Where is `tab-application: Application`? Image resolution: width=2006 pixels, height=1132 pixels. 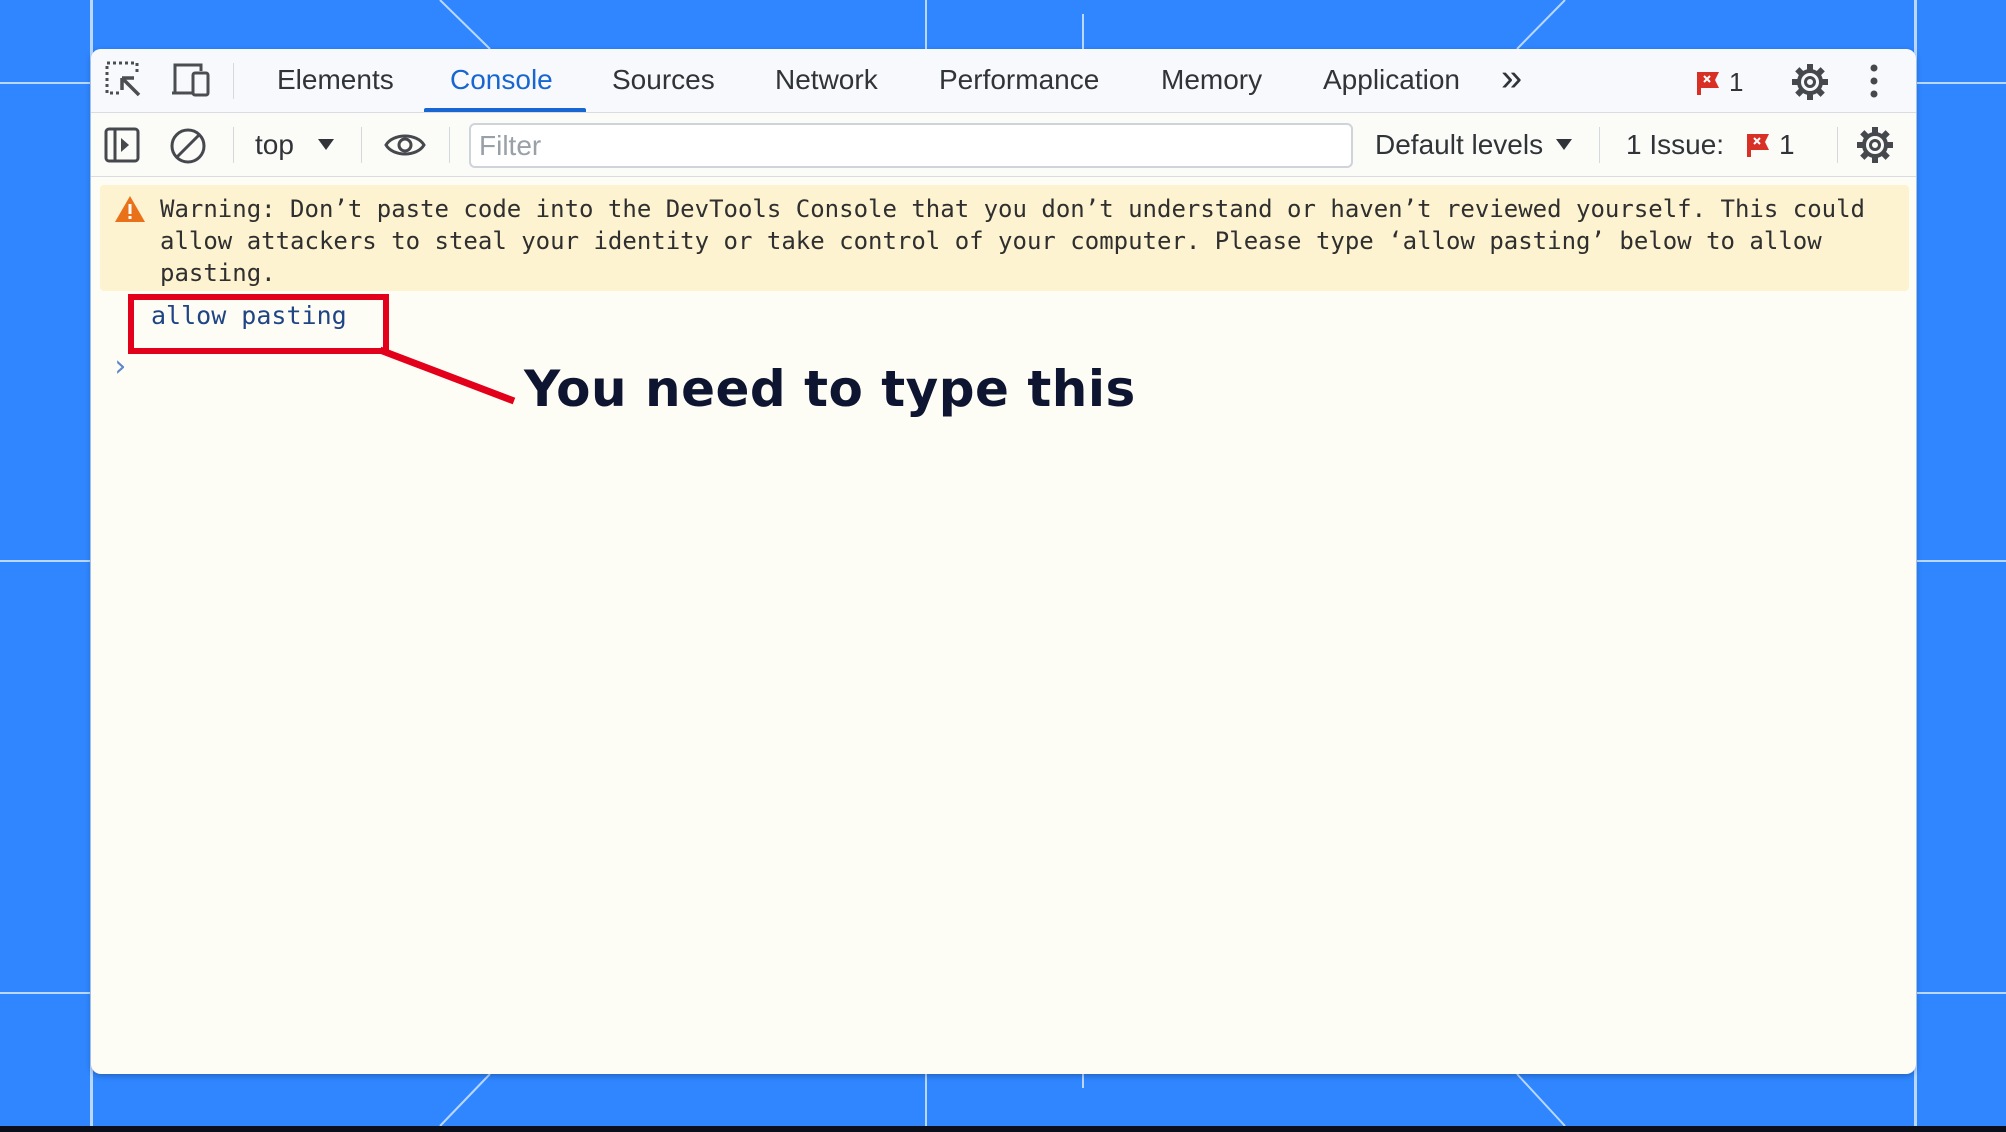 tab-application: Application is located at coordinates (1391, 81).